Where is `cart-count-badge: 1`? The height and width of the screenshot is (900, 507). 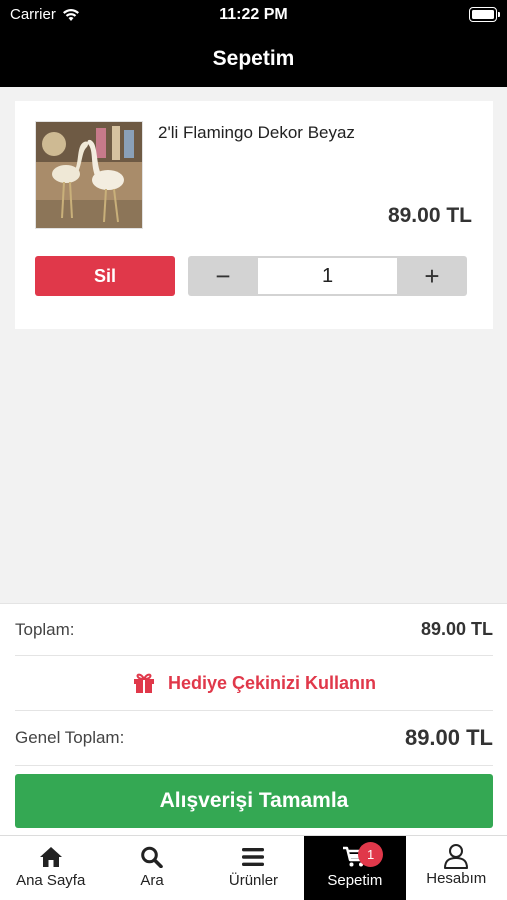
cart-count-badge: 1 is located at coordinates (371, 854).